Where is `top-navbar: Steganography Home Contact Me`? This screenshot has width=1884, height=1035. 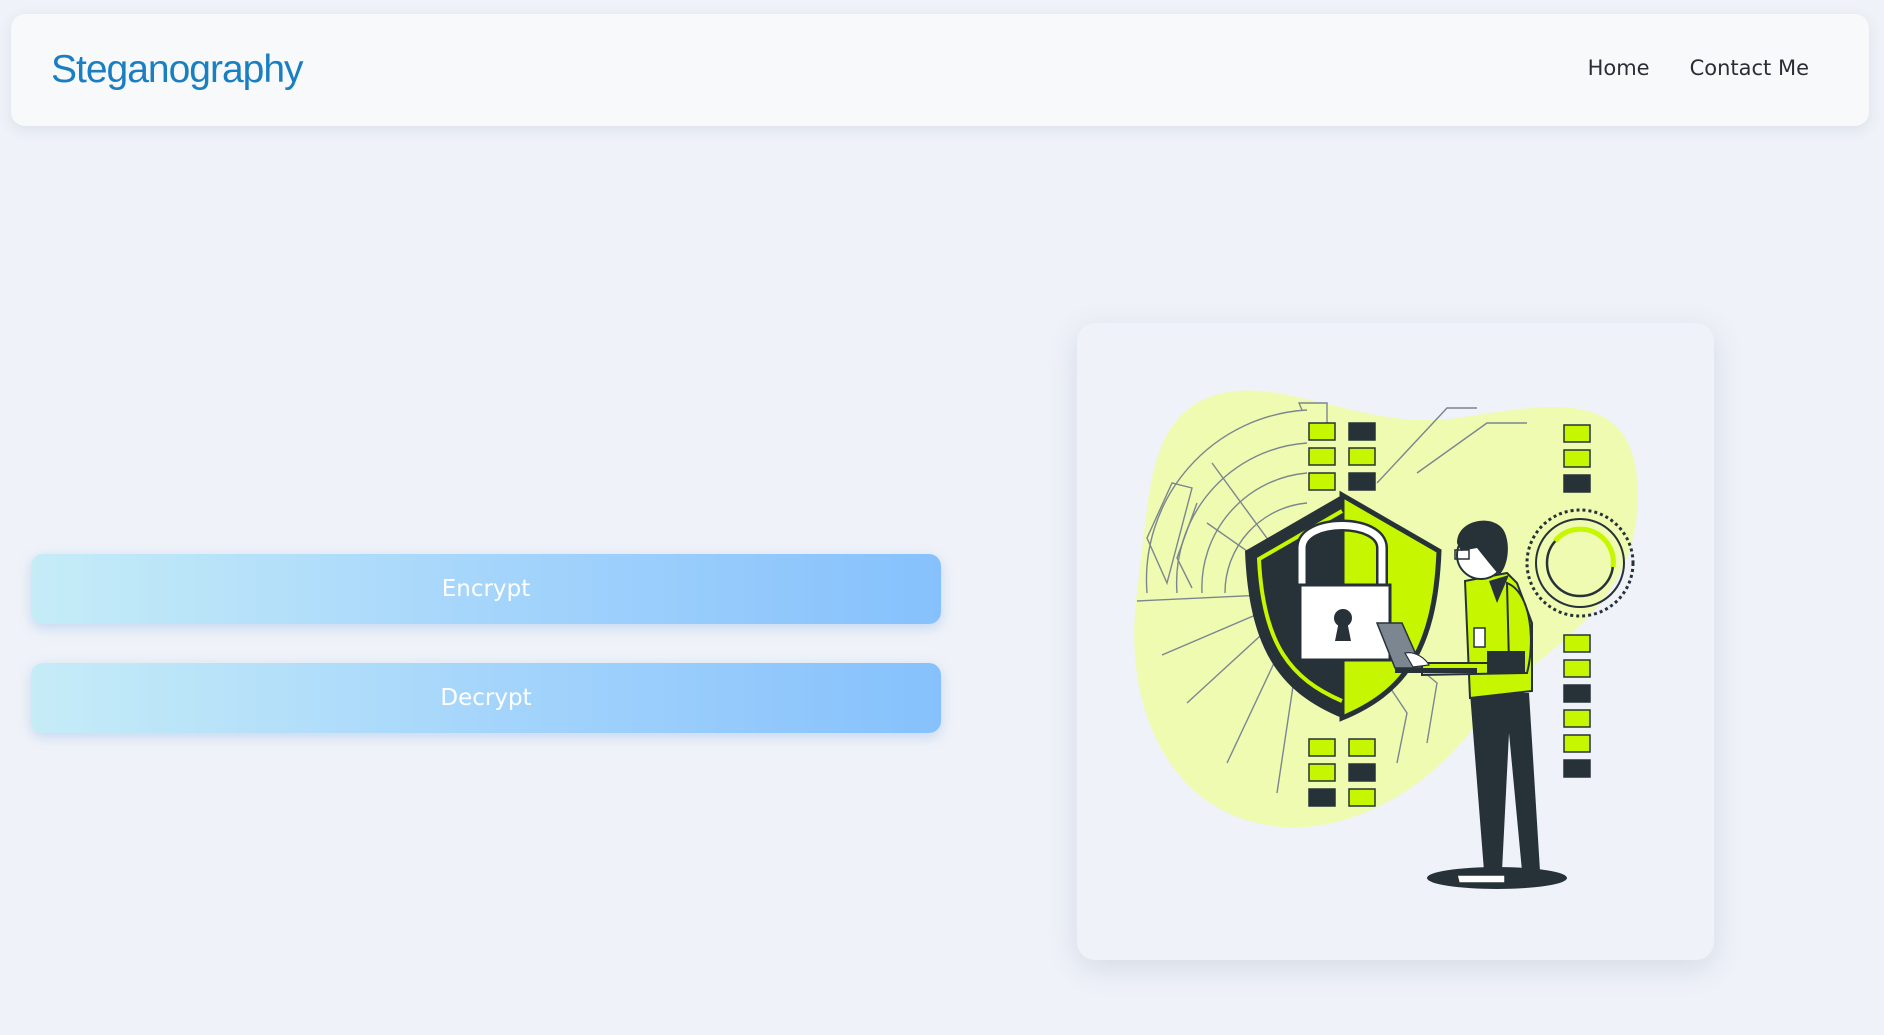
top-navbar: Steganography Home Contact Me is located at coordinates (940, 70).